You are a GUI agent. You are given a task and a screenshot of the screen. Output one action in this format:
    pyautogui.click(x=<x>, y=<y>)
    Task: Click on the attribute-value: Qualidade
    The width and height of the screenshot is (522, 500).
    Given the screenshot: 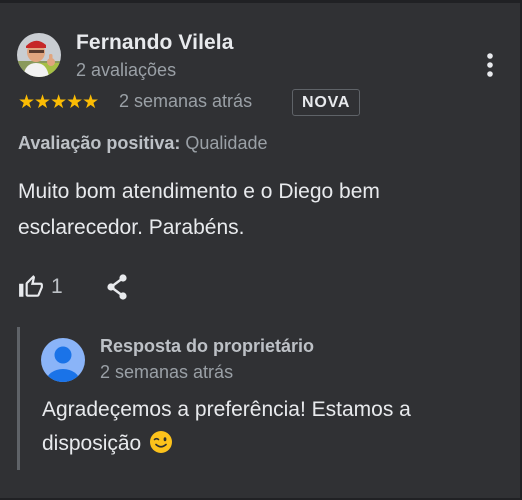 What is the action you would take?
    pyautogui.click(x=224, y=143)
    